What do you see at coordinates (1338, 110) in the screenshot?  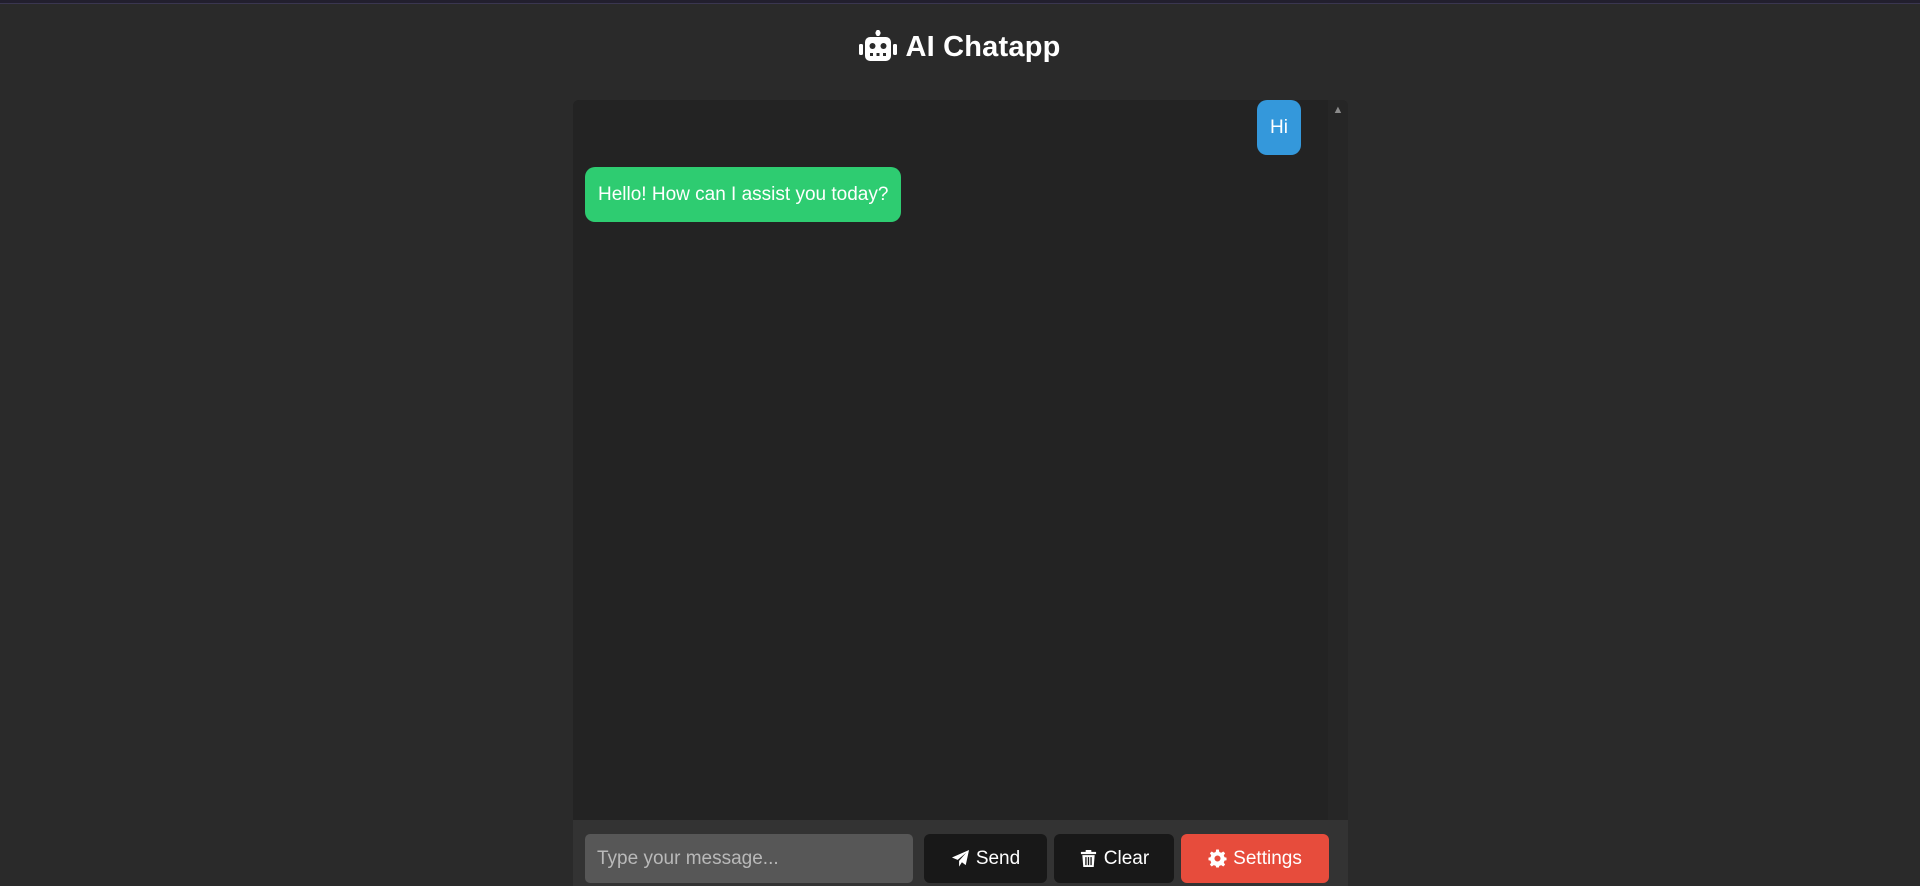 I see `scroll-up-arrow-icon: ▲` at bounding box center [1338, 110].